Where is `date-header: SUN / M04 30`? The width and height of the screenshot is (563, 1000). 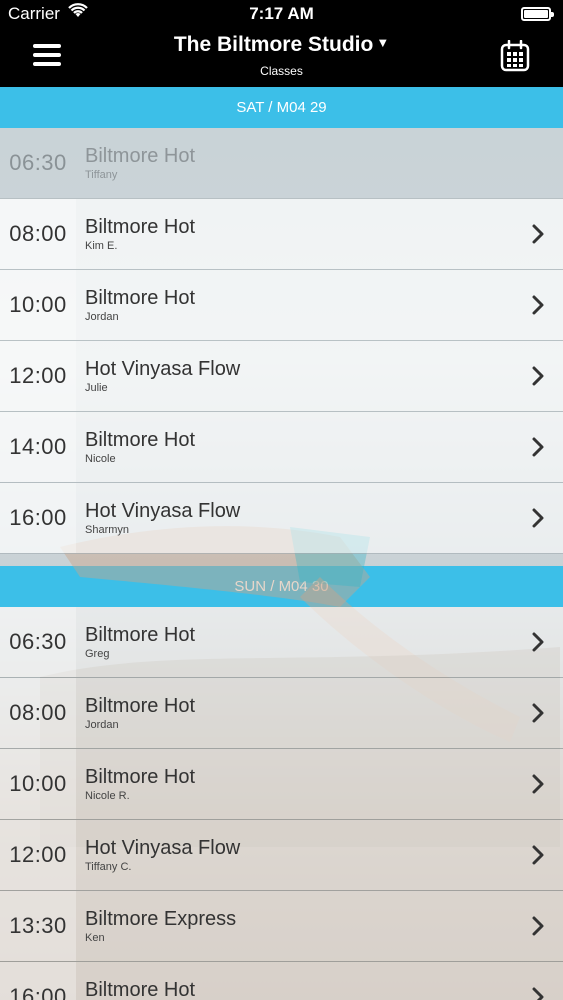 date-header: SUN / M04 30 is located at coordinates (281, 586).